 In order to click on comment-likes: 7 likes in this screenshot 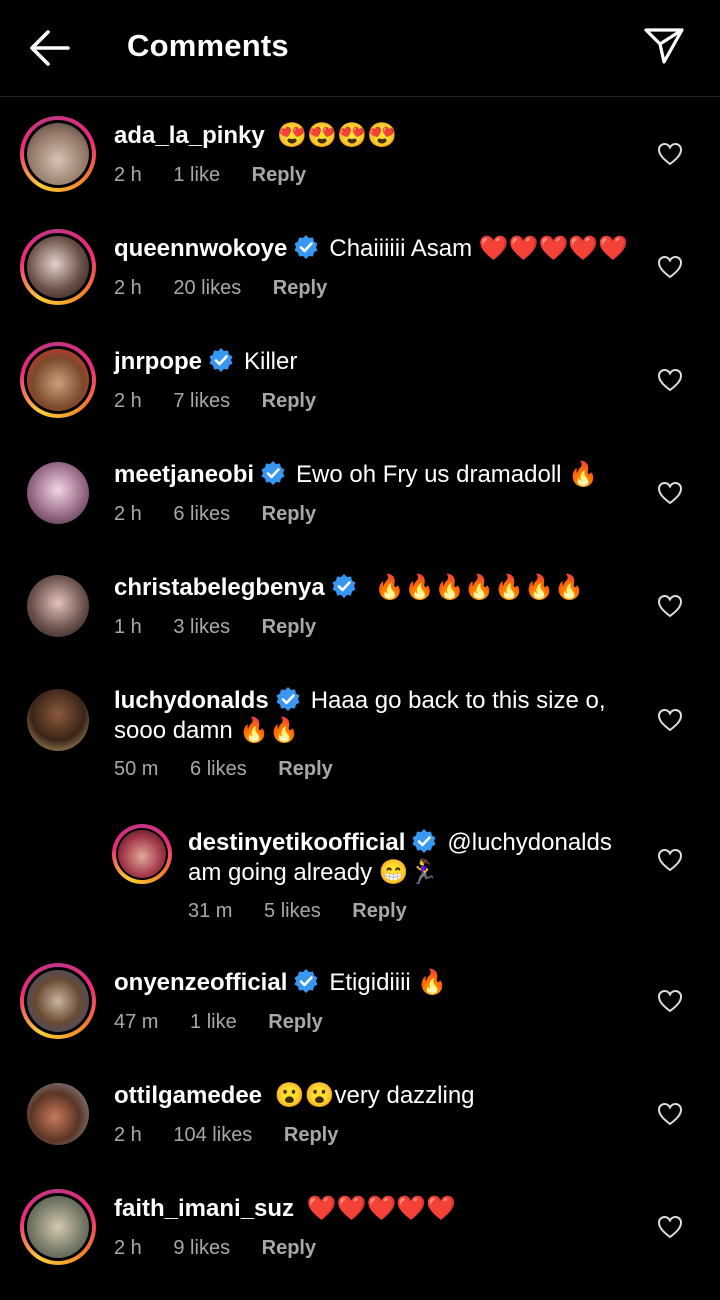, I will do `click(201, 401)`.